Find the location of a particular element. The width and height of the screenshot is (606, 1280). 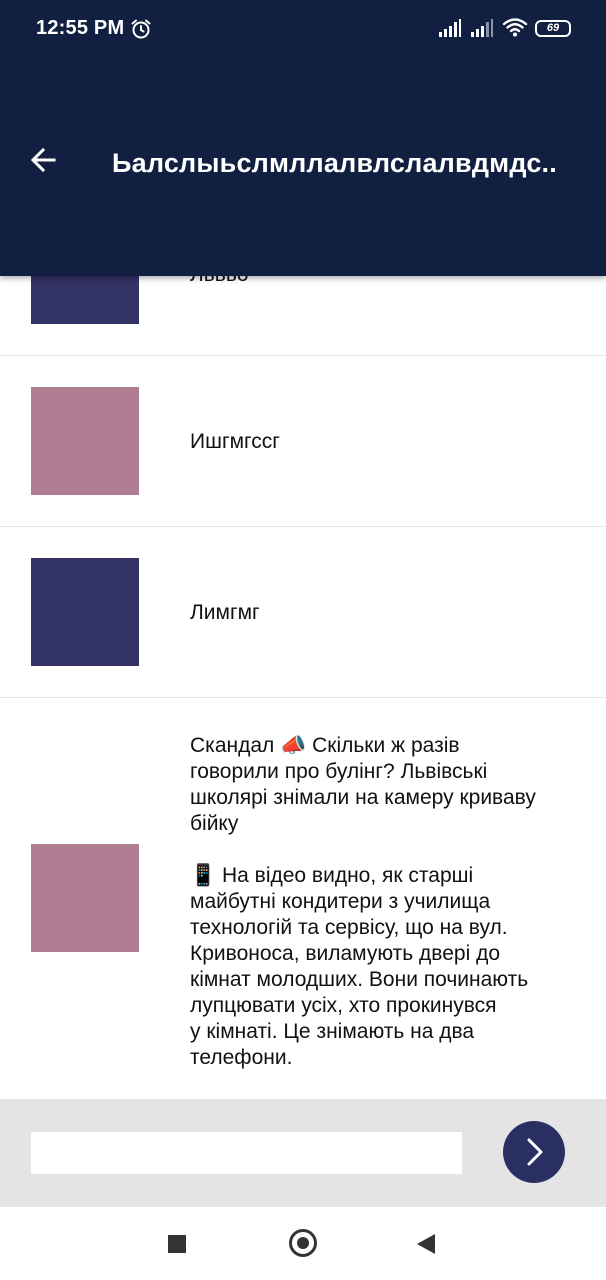

text-line: кімнат молодших. Вони починають is located at coordinates (359, 979).